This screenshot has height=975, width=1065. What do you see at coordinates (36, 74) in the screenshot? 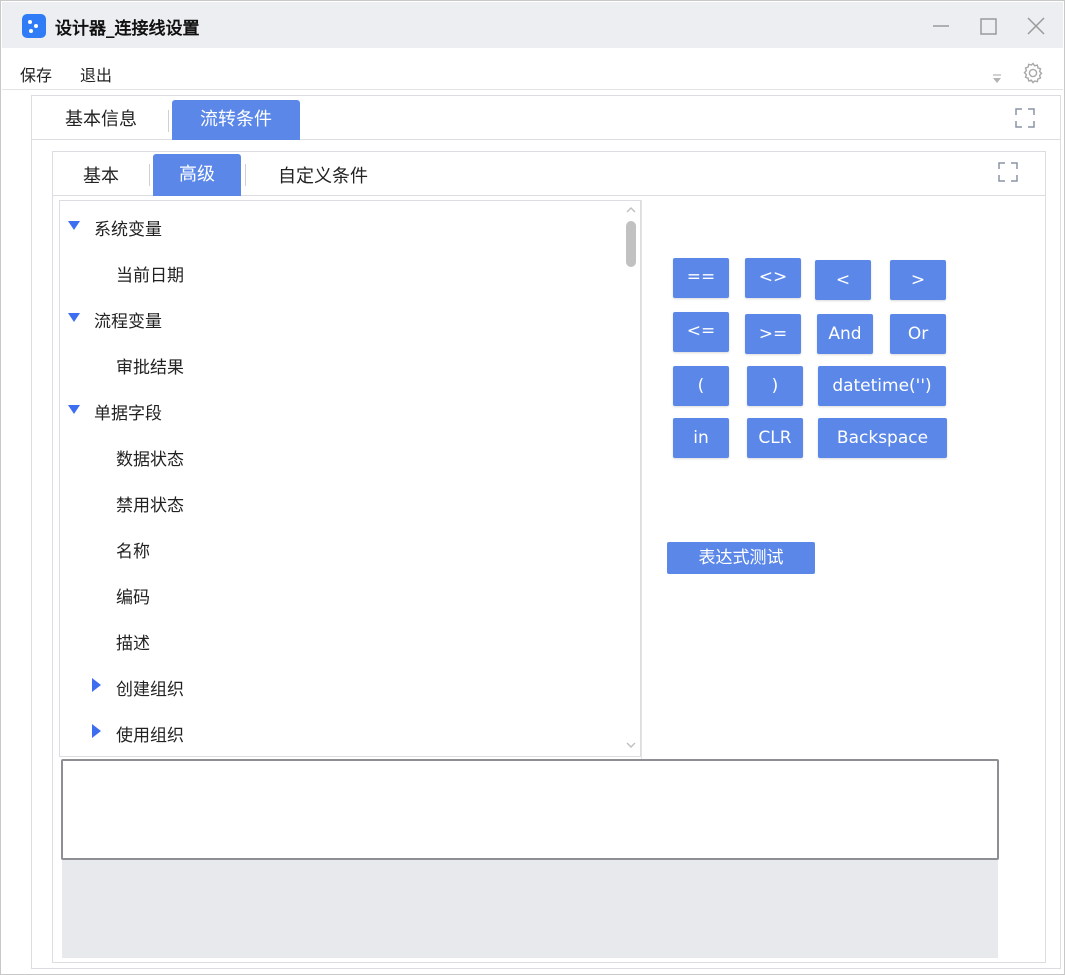
I see `menu-save: 保存` at bounding box center [36, 74].